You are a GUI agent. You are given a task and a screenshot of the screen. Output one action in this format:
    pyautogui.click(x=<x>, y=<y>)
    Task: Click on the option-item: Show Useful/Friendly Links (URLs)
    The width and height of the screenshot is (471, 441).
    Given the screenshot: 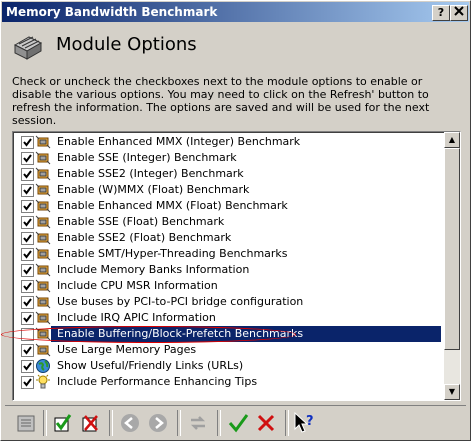 What is the action you would take?
    pyautogui.click(x=227, y=366)
    